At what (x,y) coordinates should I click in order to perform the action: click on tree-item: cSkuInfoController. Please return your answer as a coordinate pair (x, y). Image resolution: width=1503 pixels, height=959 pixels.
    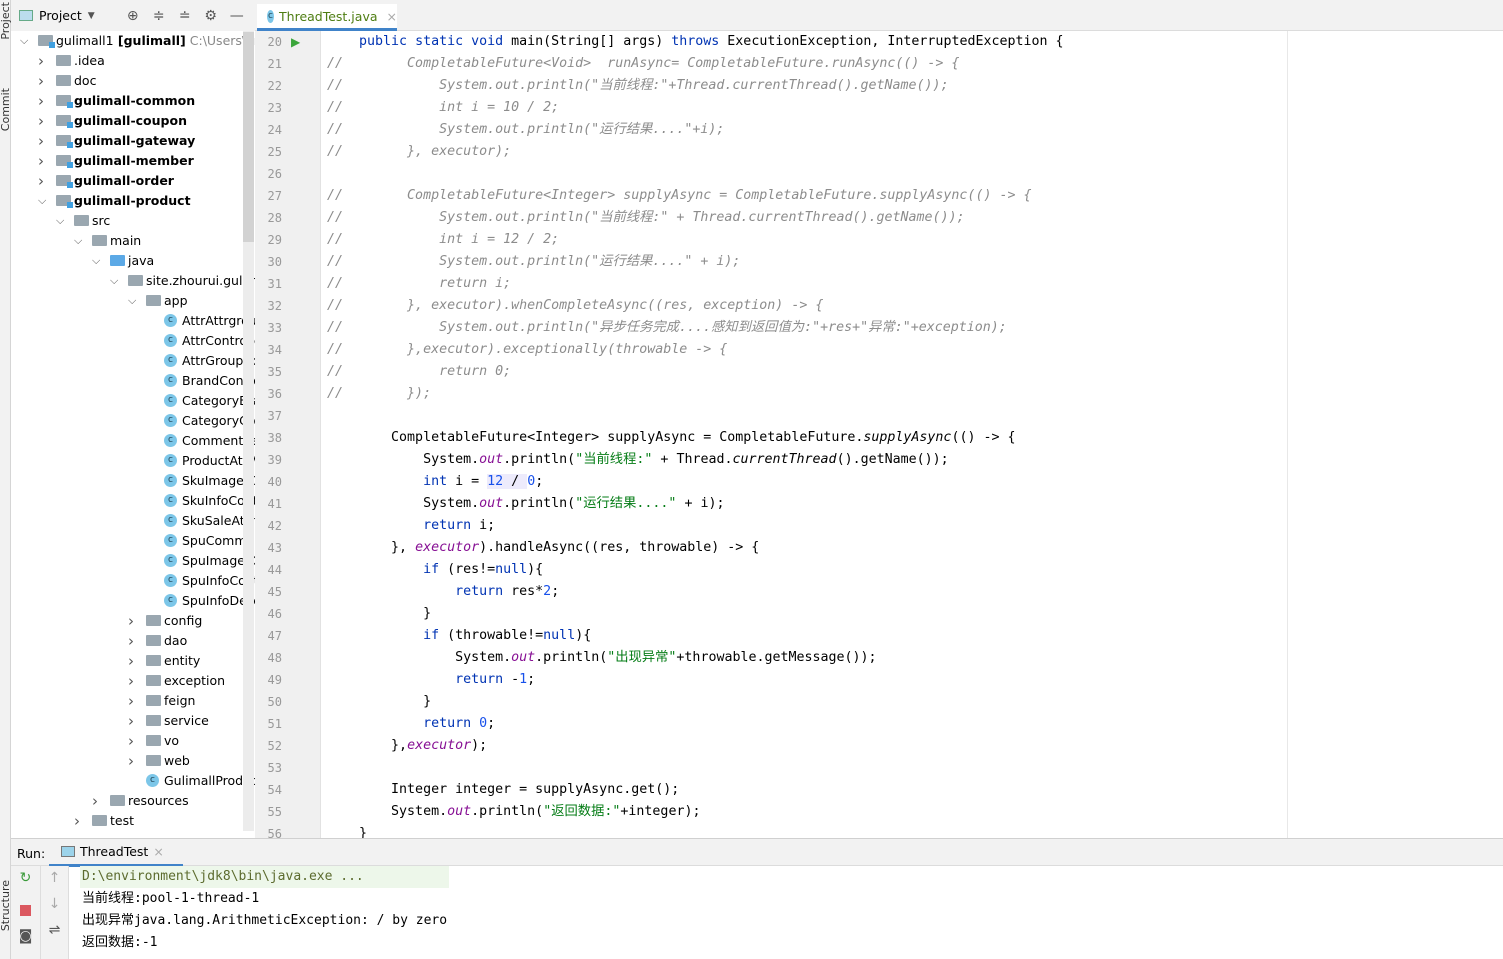
    Looking at the image, I should click on (133, 501).